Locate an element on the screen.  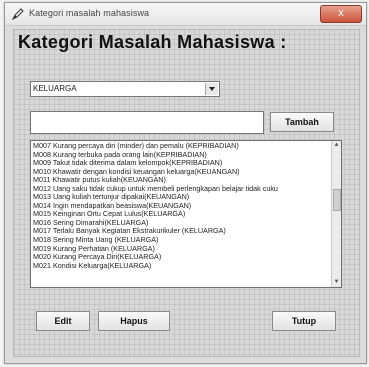
close-button: x is located at coordinates (341, 14).